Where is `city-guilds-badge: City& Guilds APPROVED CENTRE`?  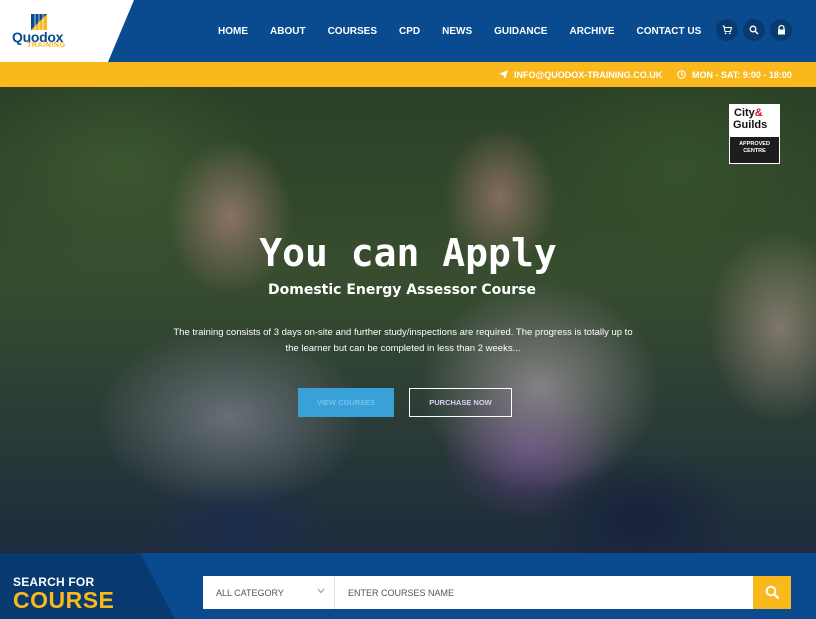 city-guilds-badge: City& Guilds APPROVED CENTRE is located at coordinates (754, 134).